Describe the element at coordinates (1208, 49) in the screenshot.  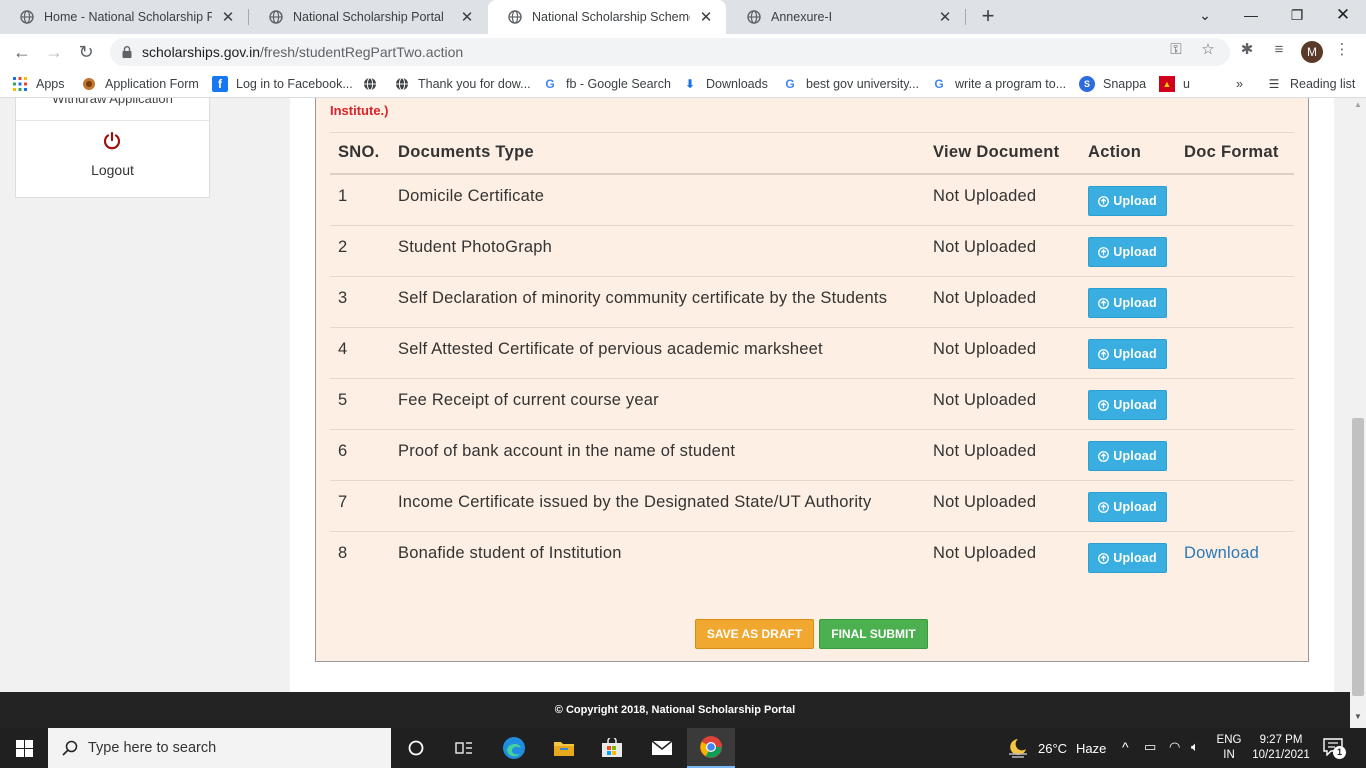
I see `star-icon: ☆` at that location.